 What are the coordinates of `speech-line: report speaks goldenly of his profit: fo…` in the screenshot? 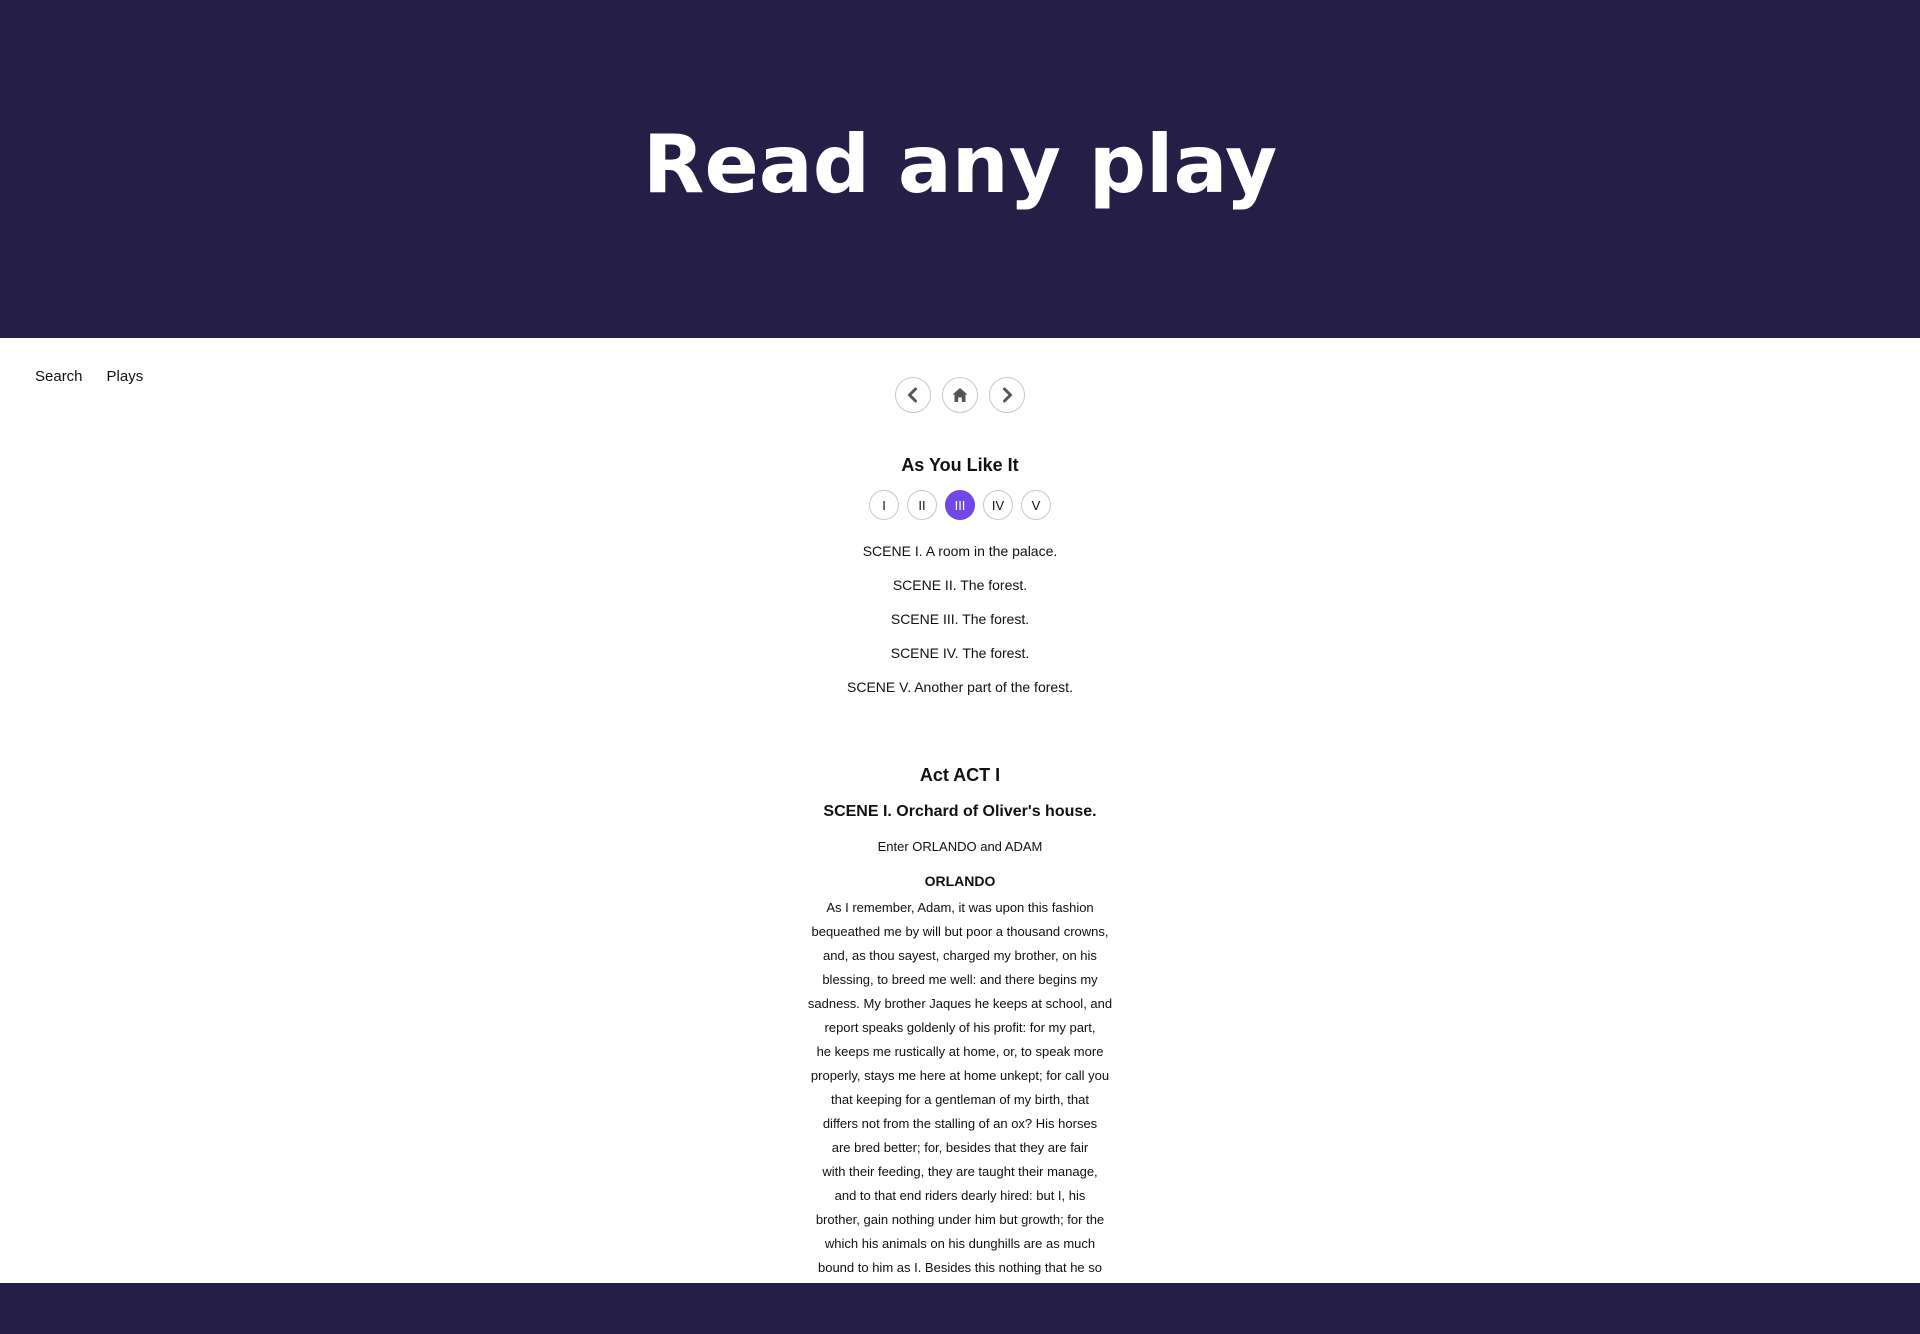 It's located at (960, 1027).